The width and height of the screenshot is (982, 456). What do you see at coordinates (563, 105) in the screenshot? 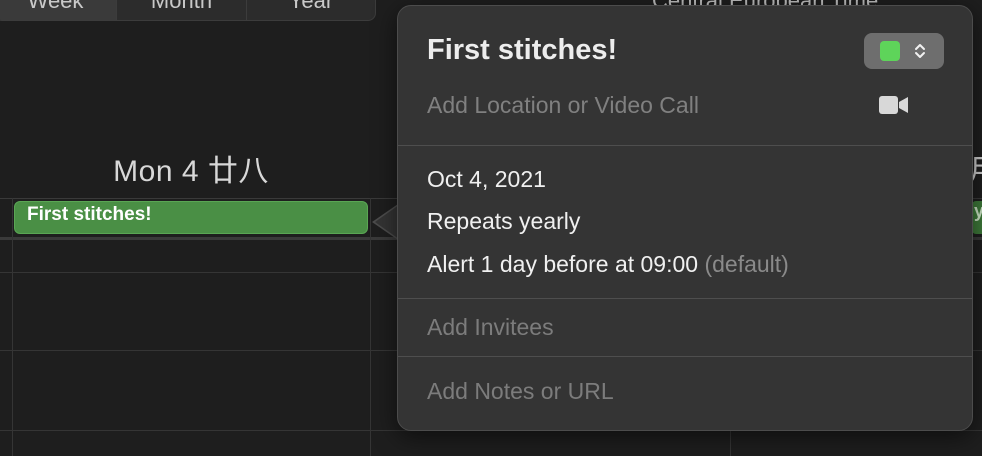
I see `location-field: Add Location or Video Call` at bounding box center [563, 105].